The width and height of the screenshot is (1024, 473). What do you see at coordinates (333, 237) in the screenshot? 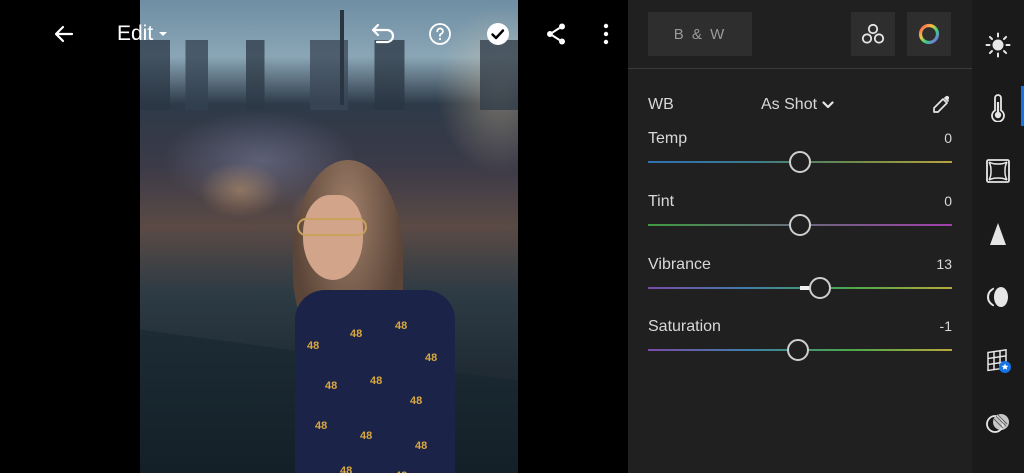
I see `subject-face` at bounding box center [333, 237].